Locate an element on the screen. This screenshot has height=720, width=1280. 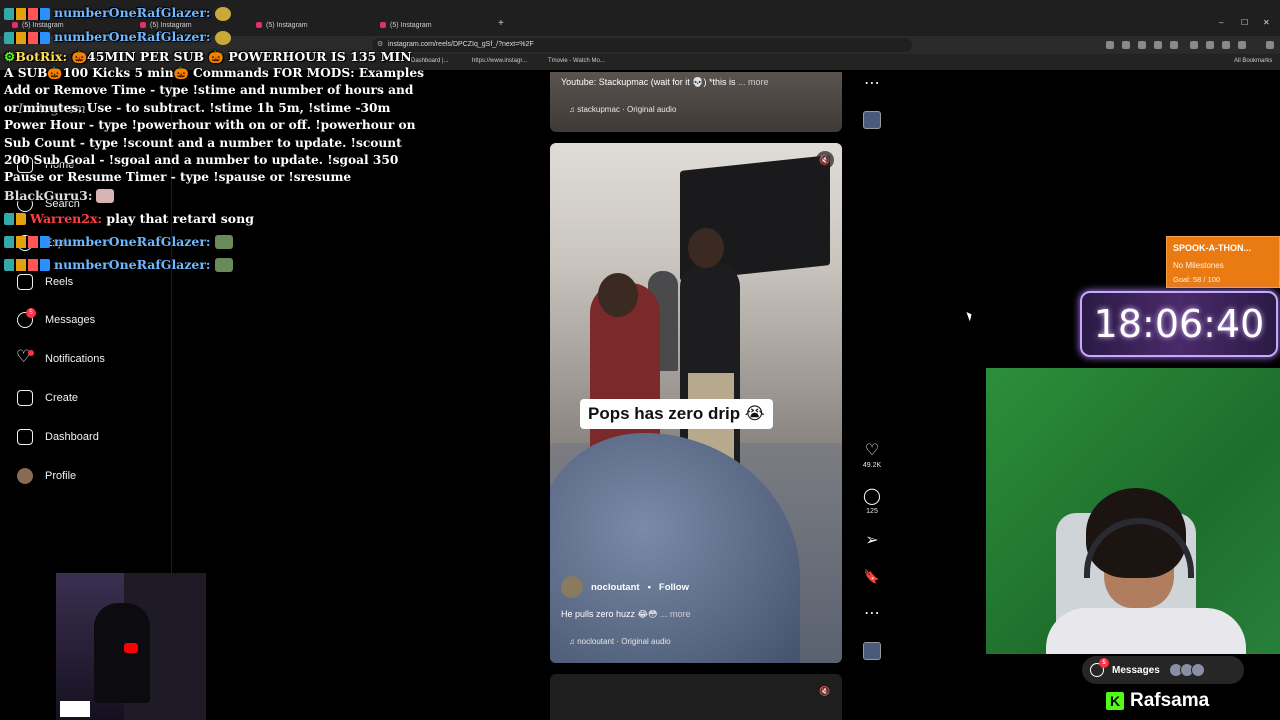
like-count: 49.2K is located at coordinates (872, 465).